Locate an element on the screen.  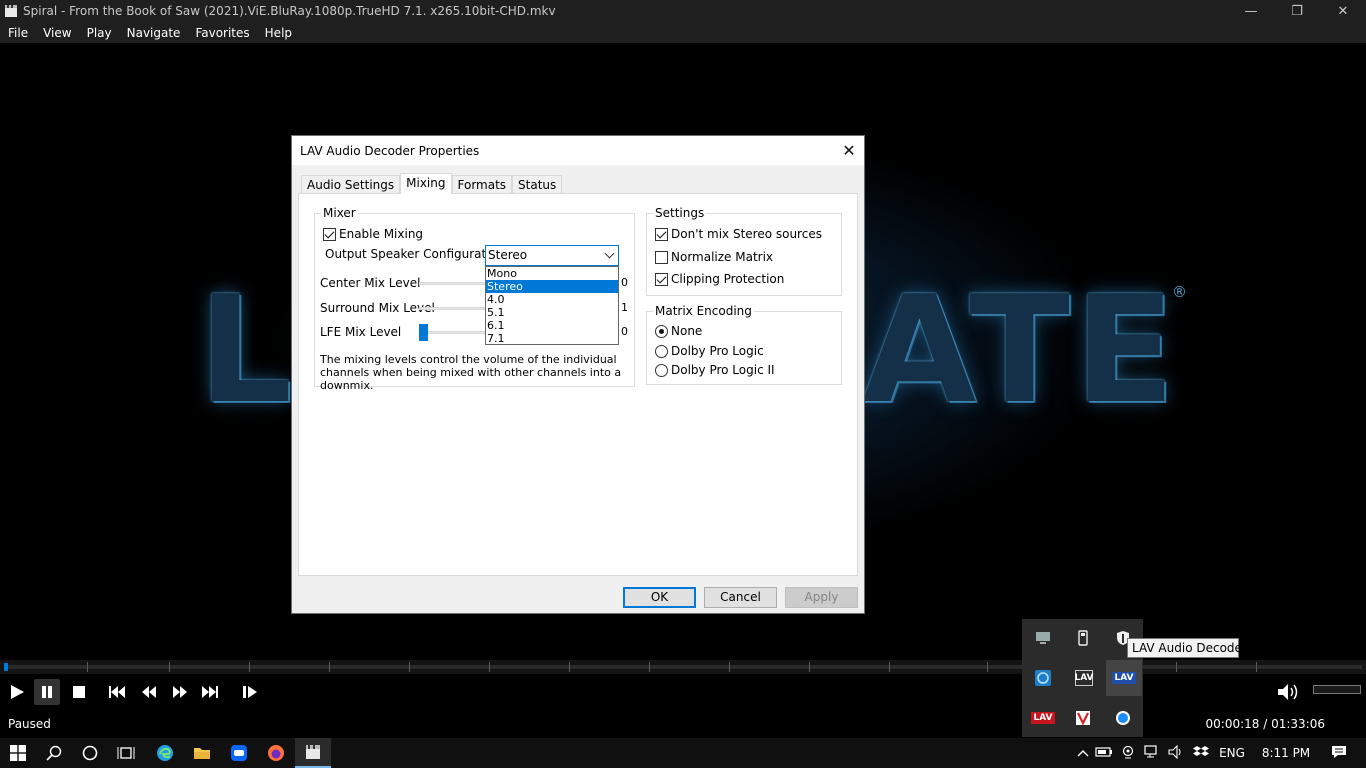
enable-mixing-label: Enable Mixing is located at coordinates (381, 234).